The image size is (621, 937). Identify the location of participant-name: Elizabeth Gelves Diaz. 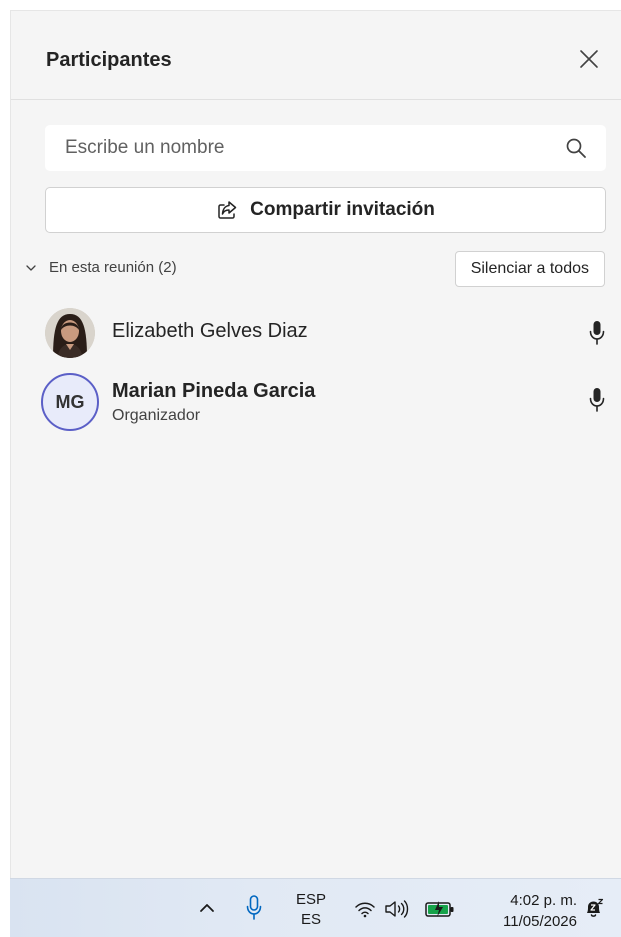
(210, 331).